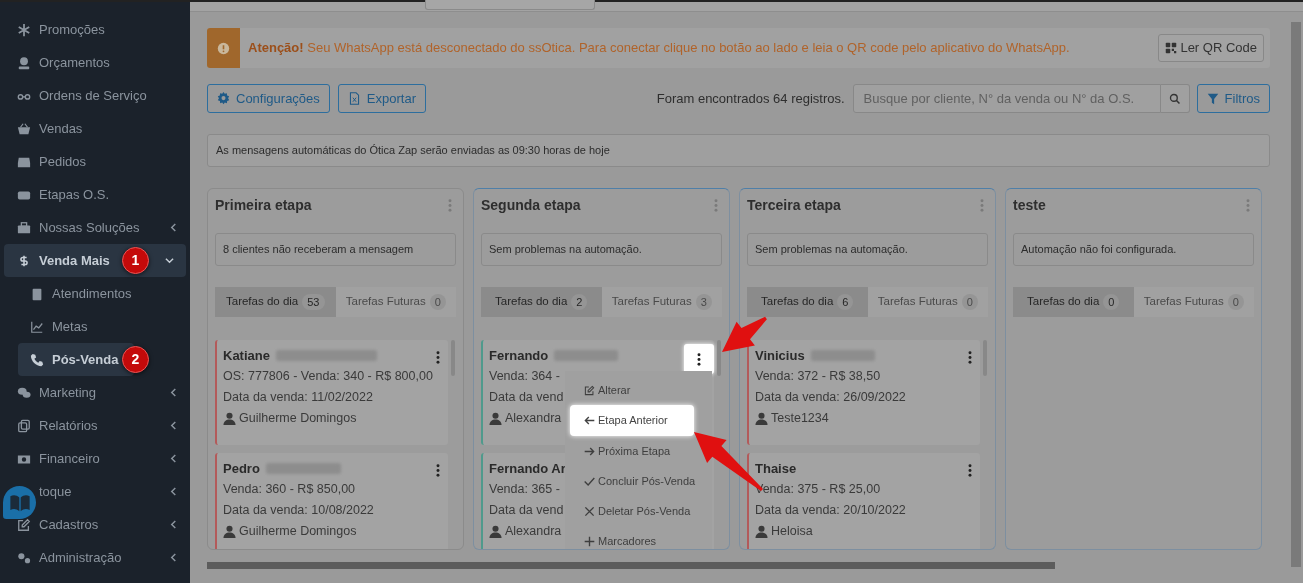  What do you see at coordinates (313, 302) in the screenshot?
I see `count-badge: 53` at bounding box center [313, 302].